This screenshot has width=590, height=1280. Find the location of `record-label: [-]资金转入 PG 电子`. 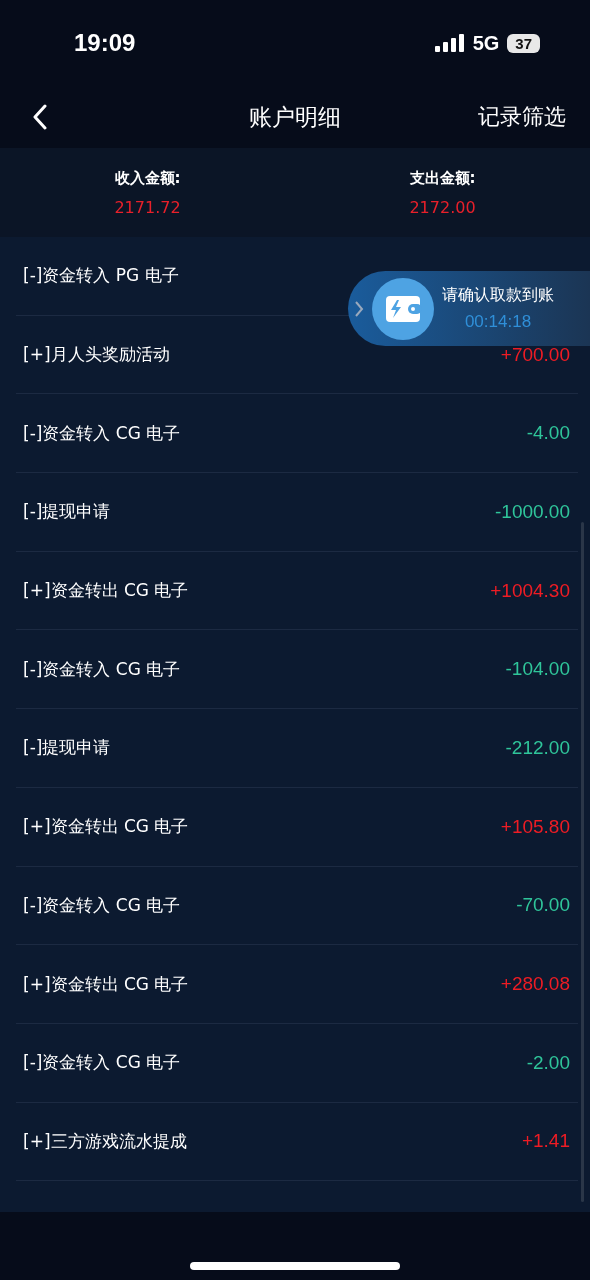

record-label: [-]资金转入 PG 电子 is located at coordinates (101, 276).